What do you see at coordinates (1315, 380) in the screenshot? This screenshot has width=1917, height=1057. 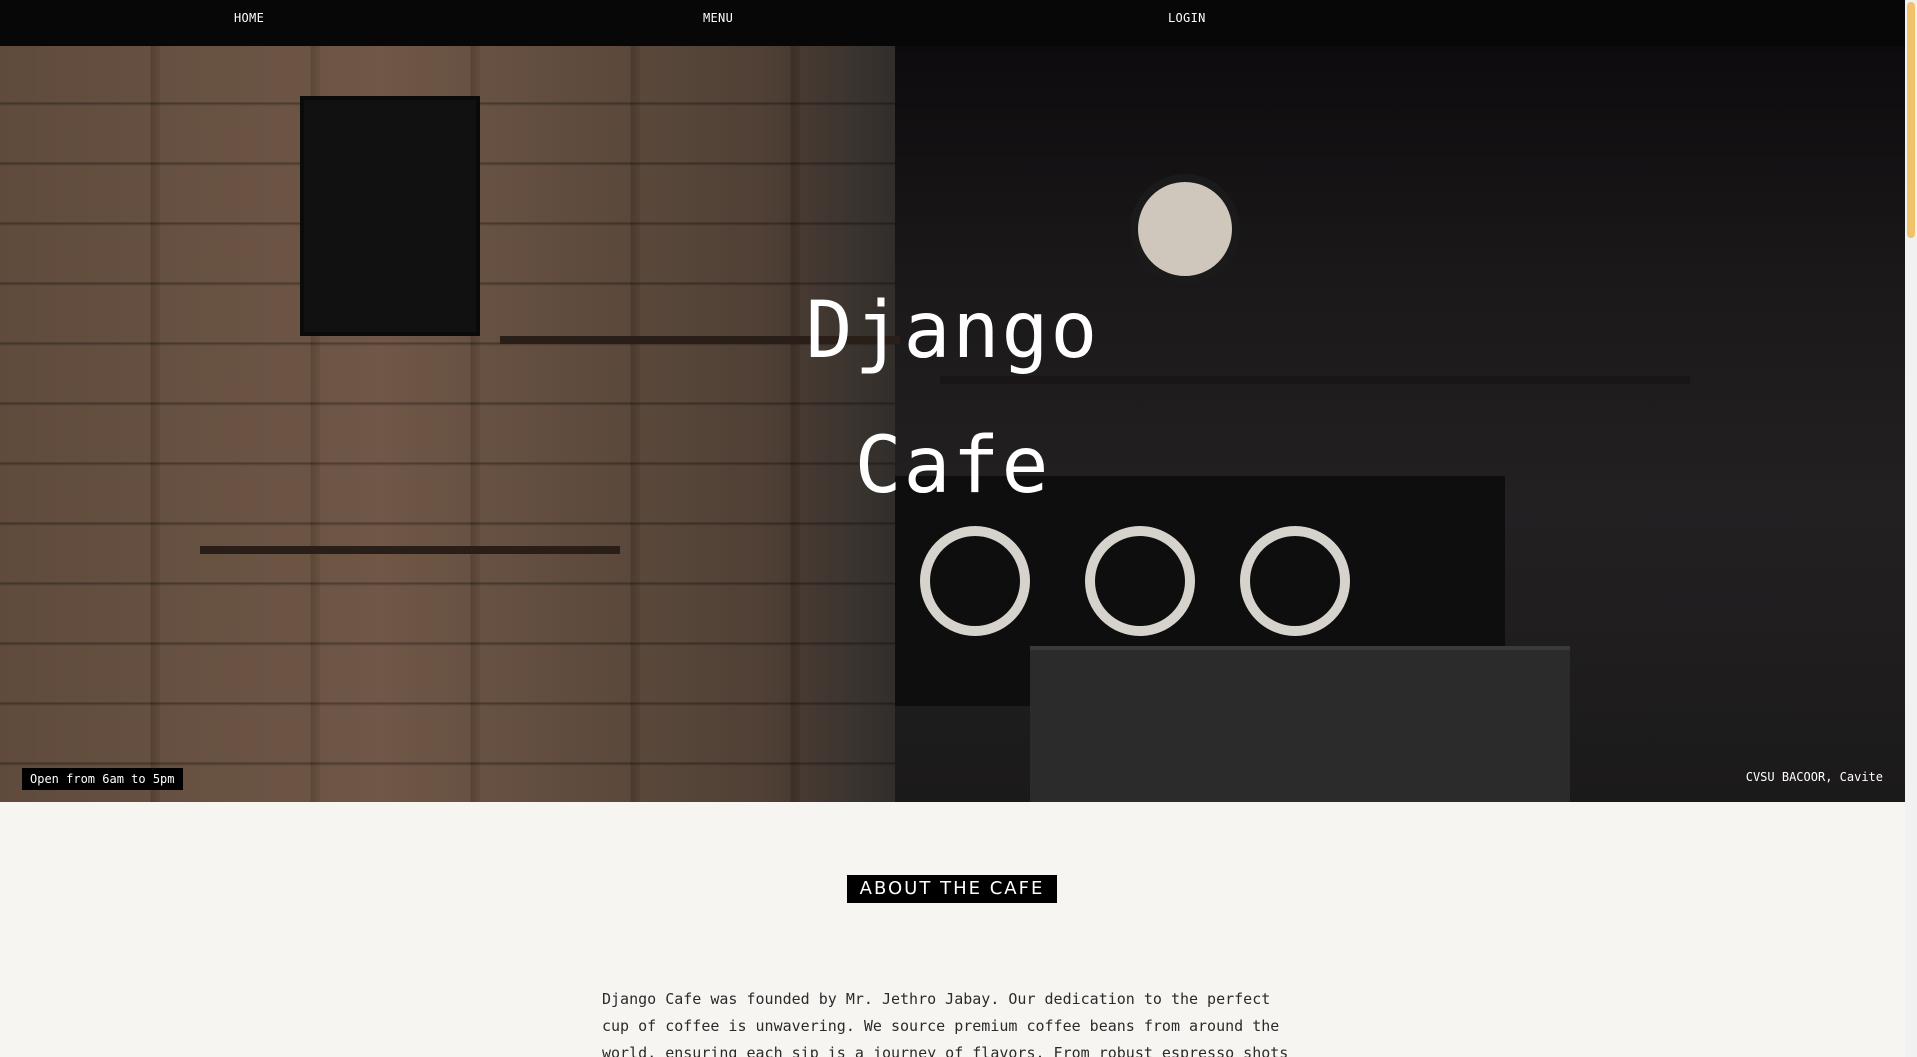 I see `metal-shelf` at bounding box center [1315, 380].